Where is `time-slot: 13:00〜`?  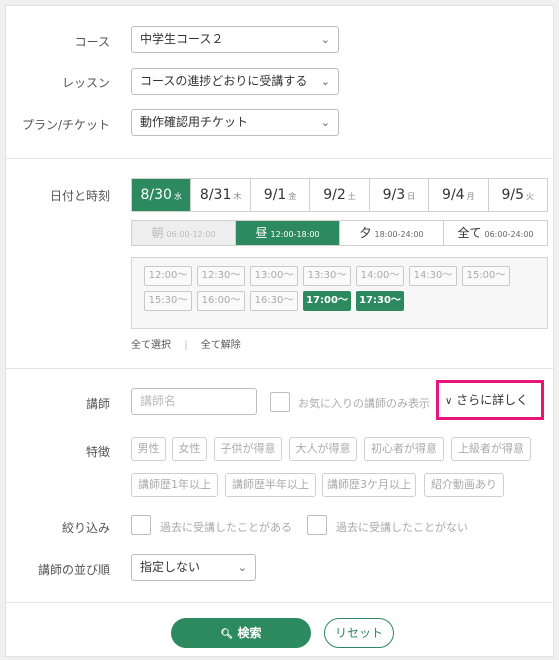 time-slot: 13:00〜 is located at coordinates (274, 276).